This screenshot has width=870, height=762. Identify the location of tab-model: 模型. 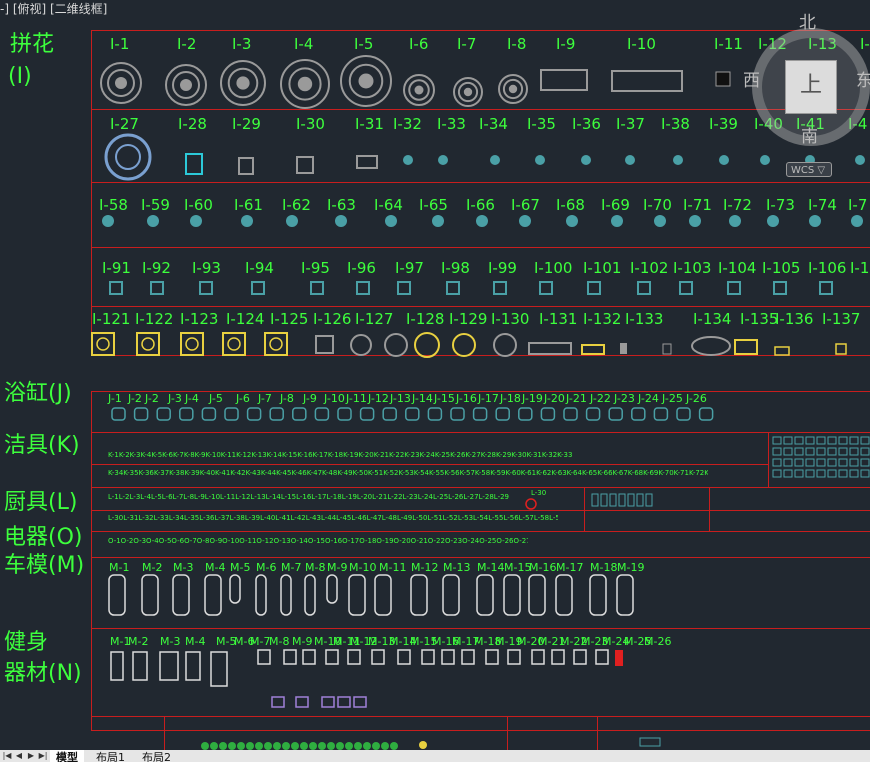
(67, 756).